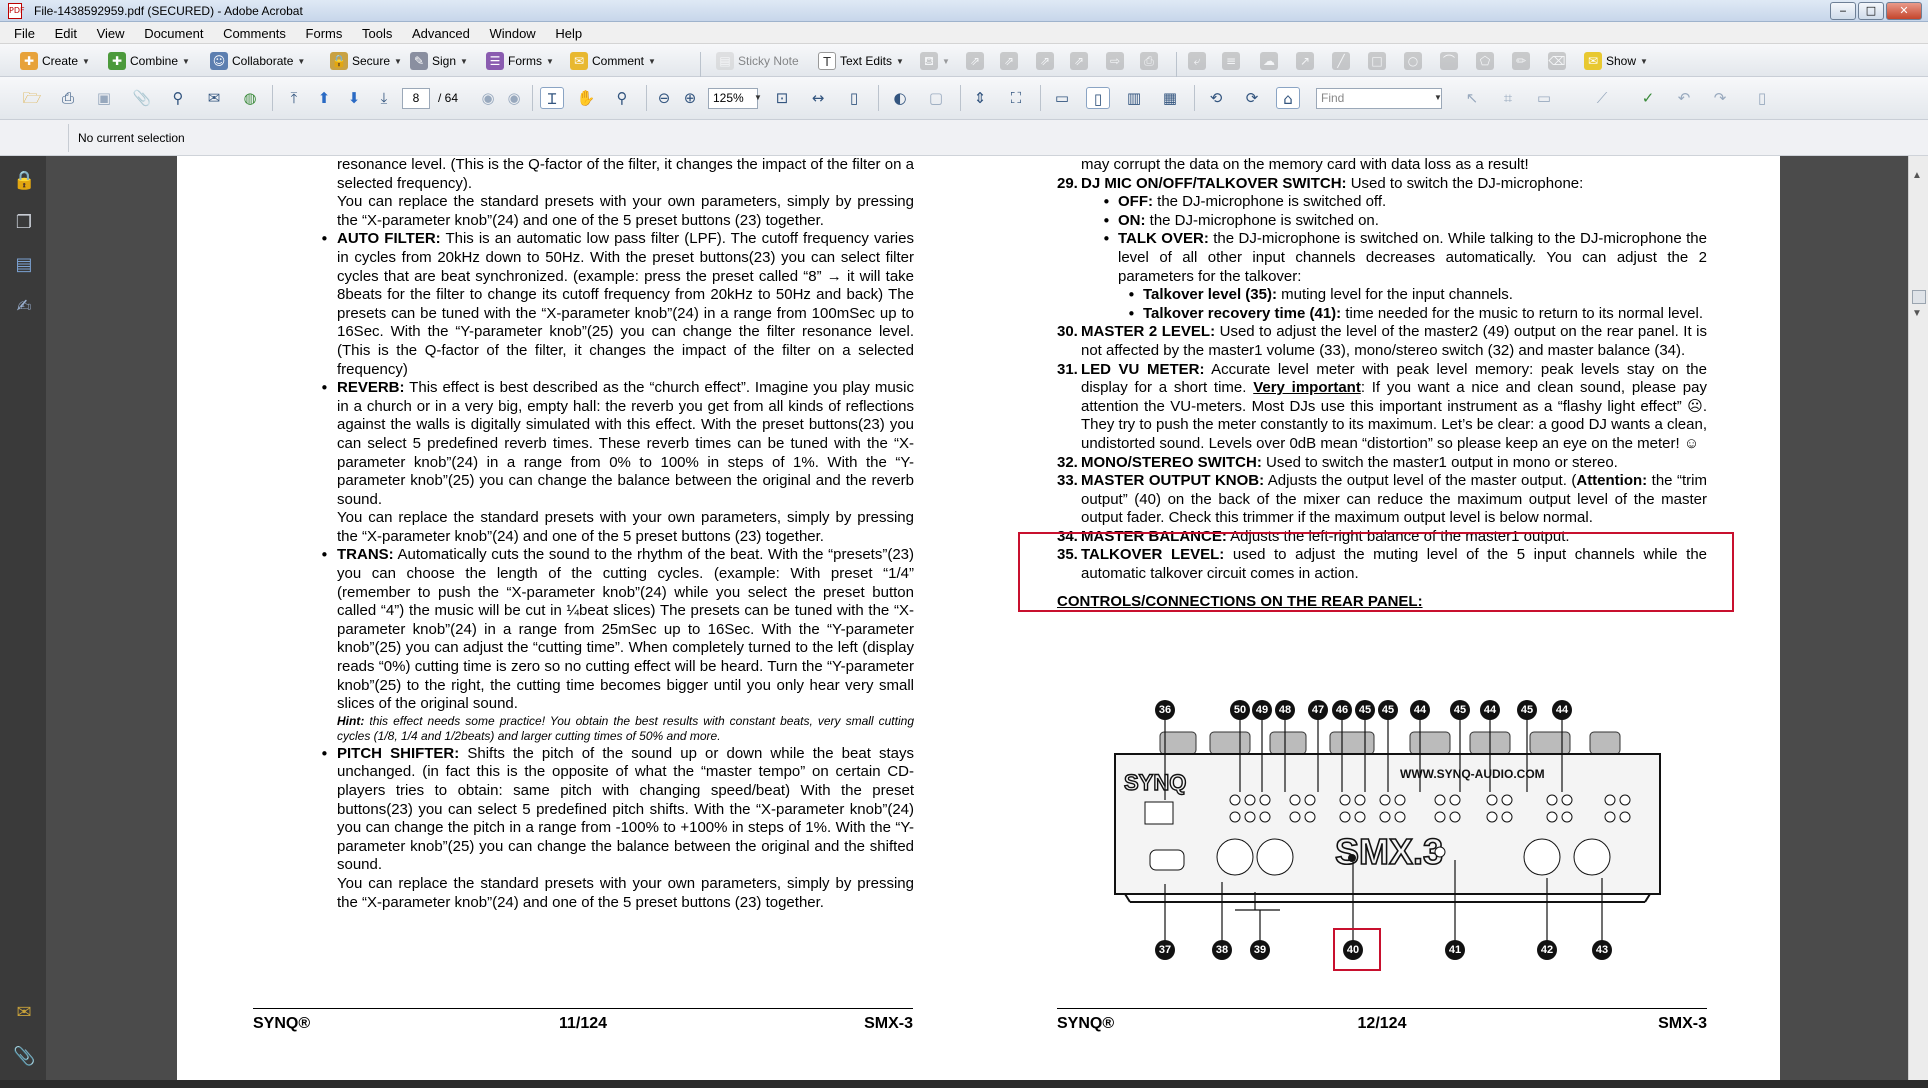 The height and width of the screenshot is (1088, 1928). I want to click on link-tool-icon: ▭, so click(1544, 98).